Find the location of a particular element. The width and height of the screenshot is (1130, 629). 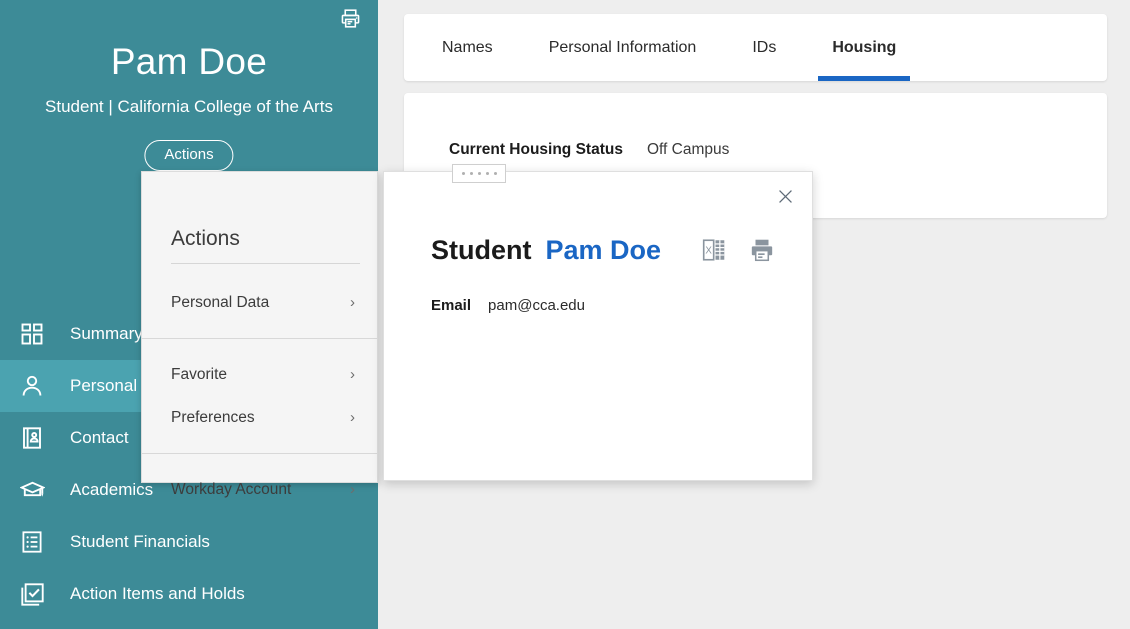

sidebar-item-student-financials: Student Financials is located at coordinates (189, 542).